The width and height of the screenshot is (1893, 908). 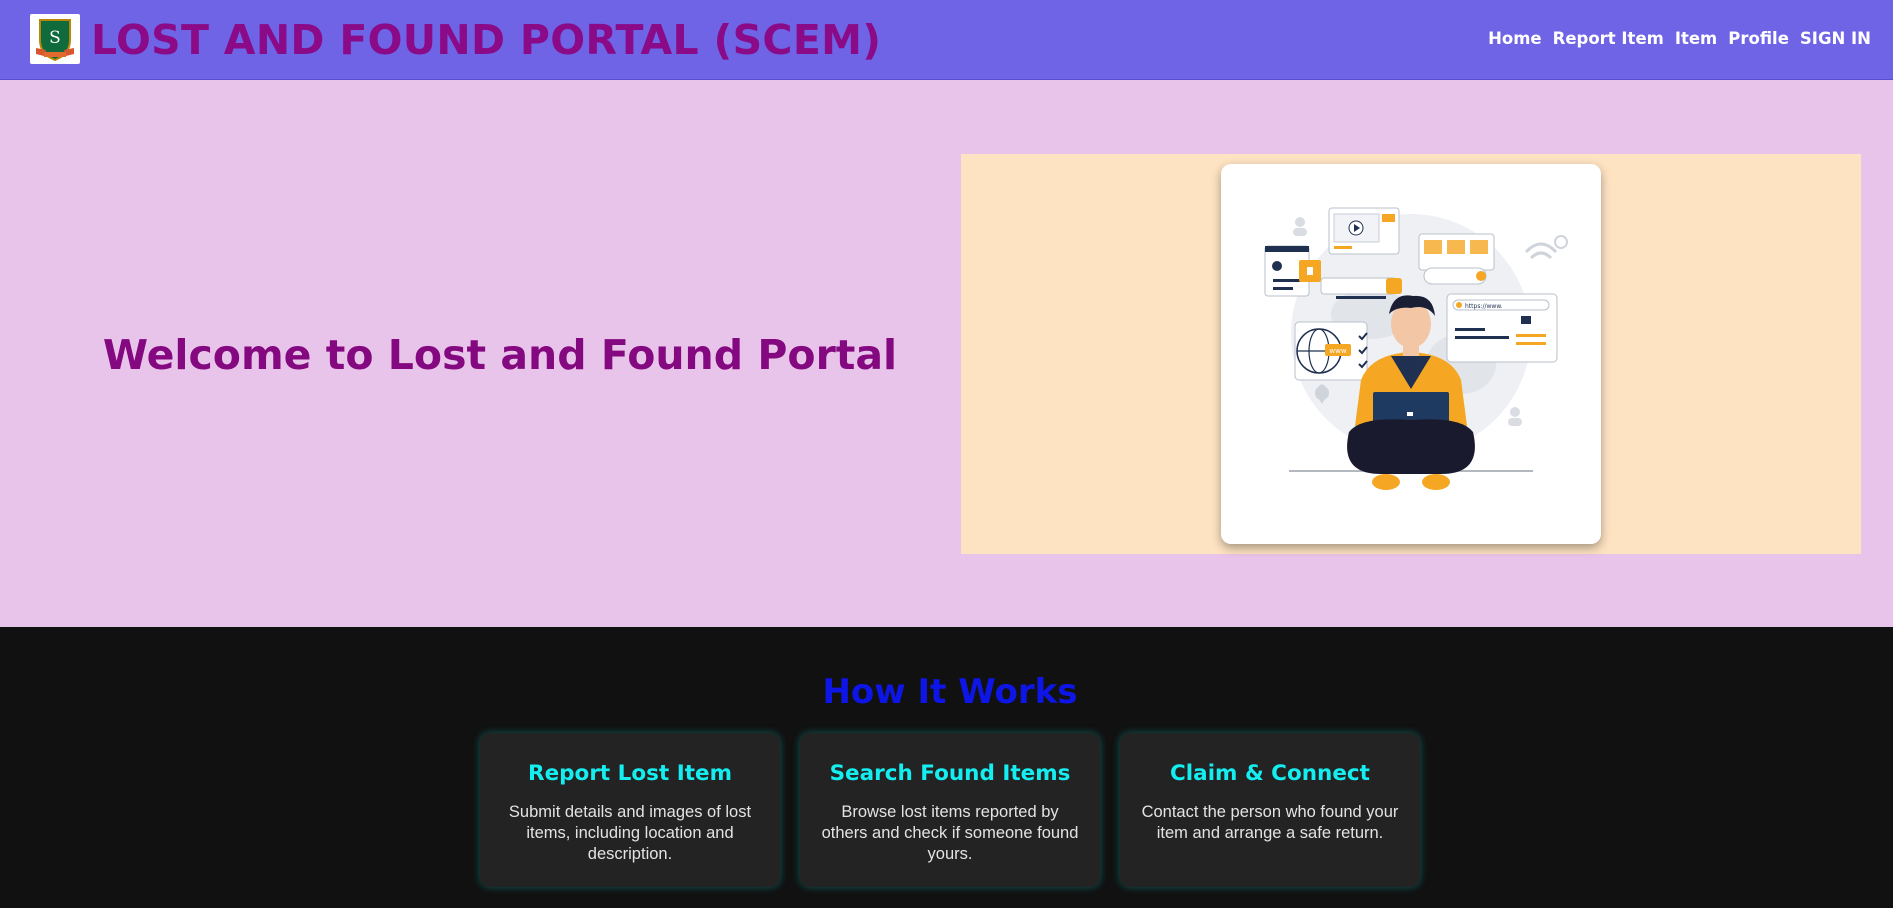 I want to click on nav-home: Home, so click(x=1515, y=39).